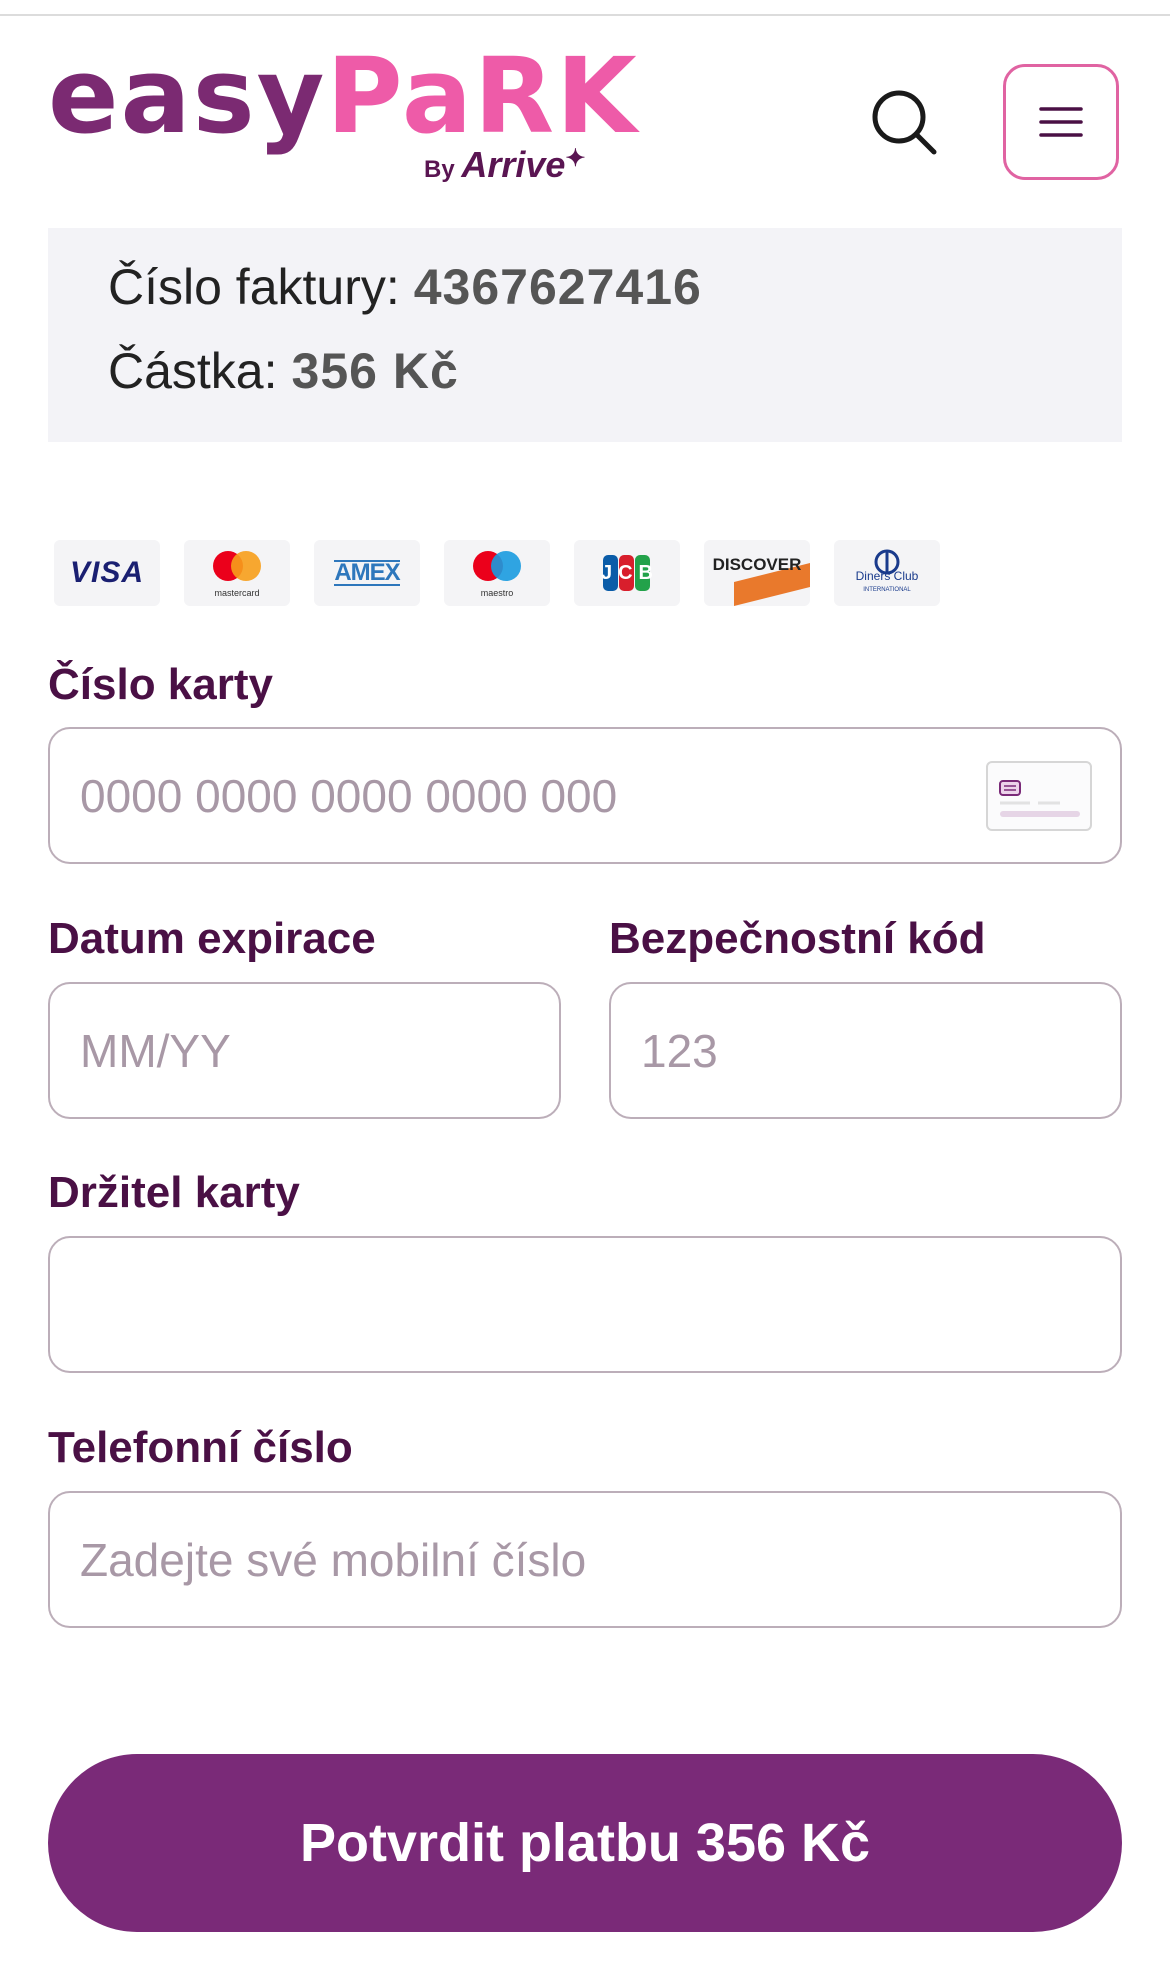 This screenshot has width=1170, height=1986. What do you see at coordinates (237, 566) in the screenshot?
I see `mastercard-icon` at bounding box center [237, 566].